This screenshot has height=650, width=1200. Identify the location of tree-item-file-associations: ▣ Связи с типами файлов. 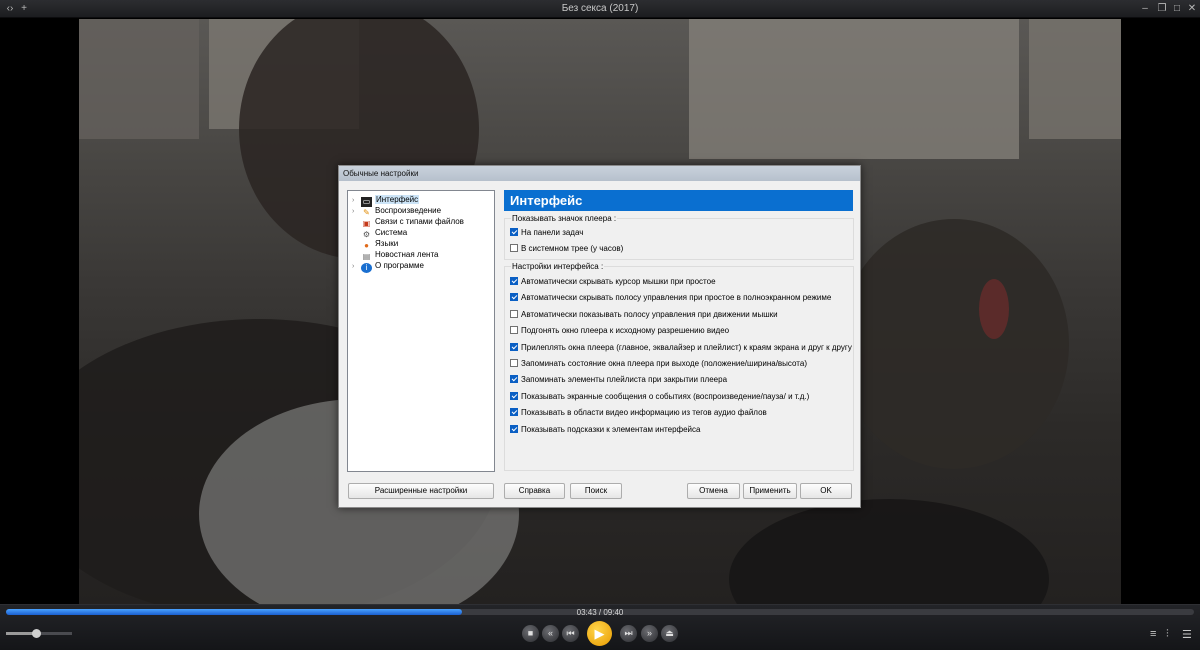
(408, 222).